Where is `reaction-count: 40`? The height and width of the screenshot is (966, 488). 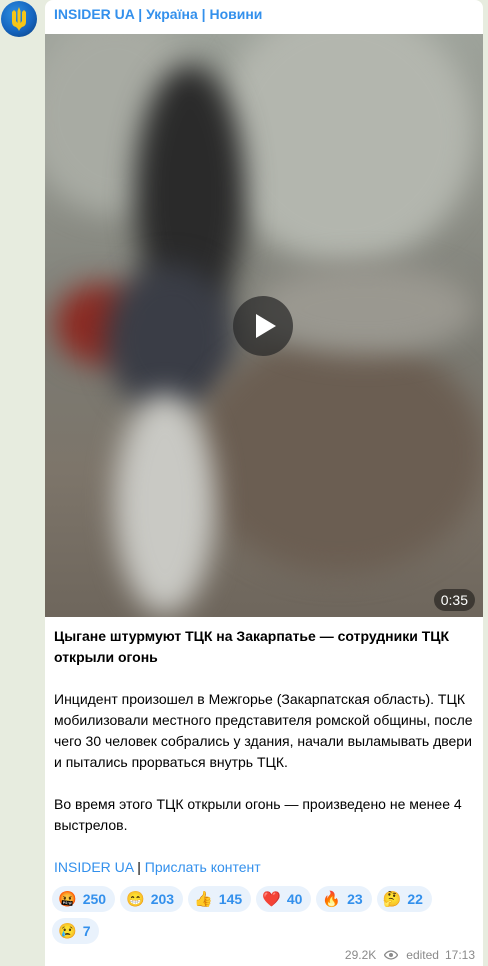 reaction-count: 40 is located at coordinates (294, 899).